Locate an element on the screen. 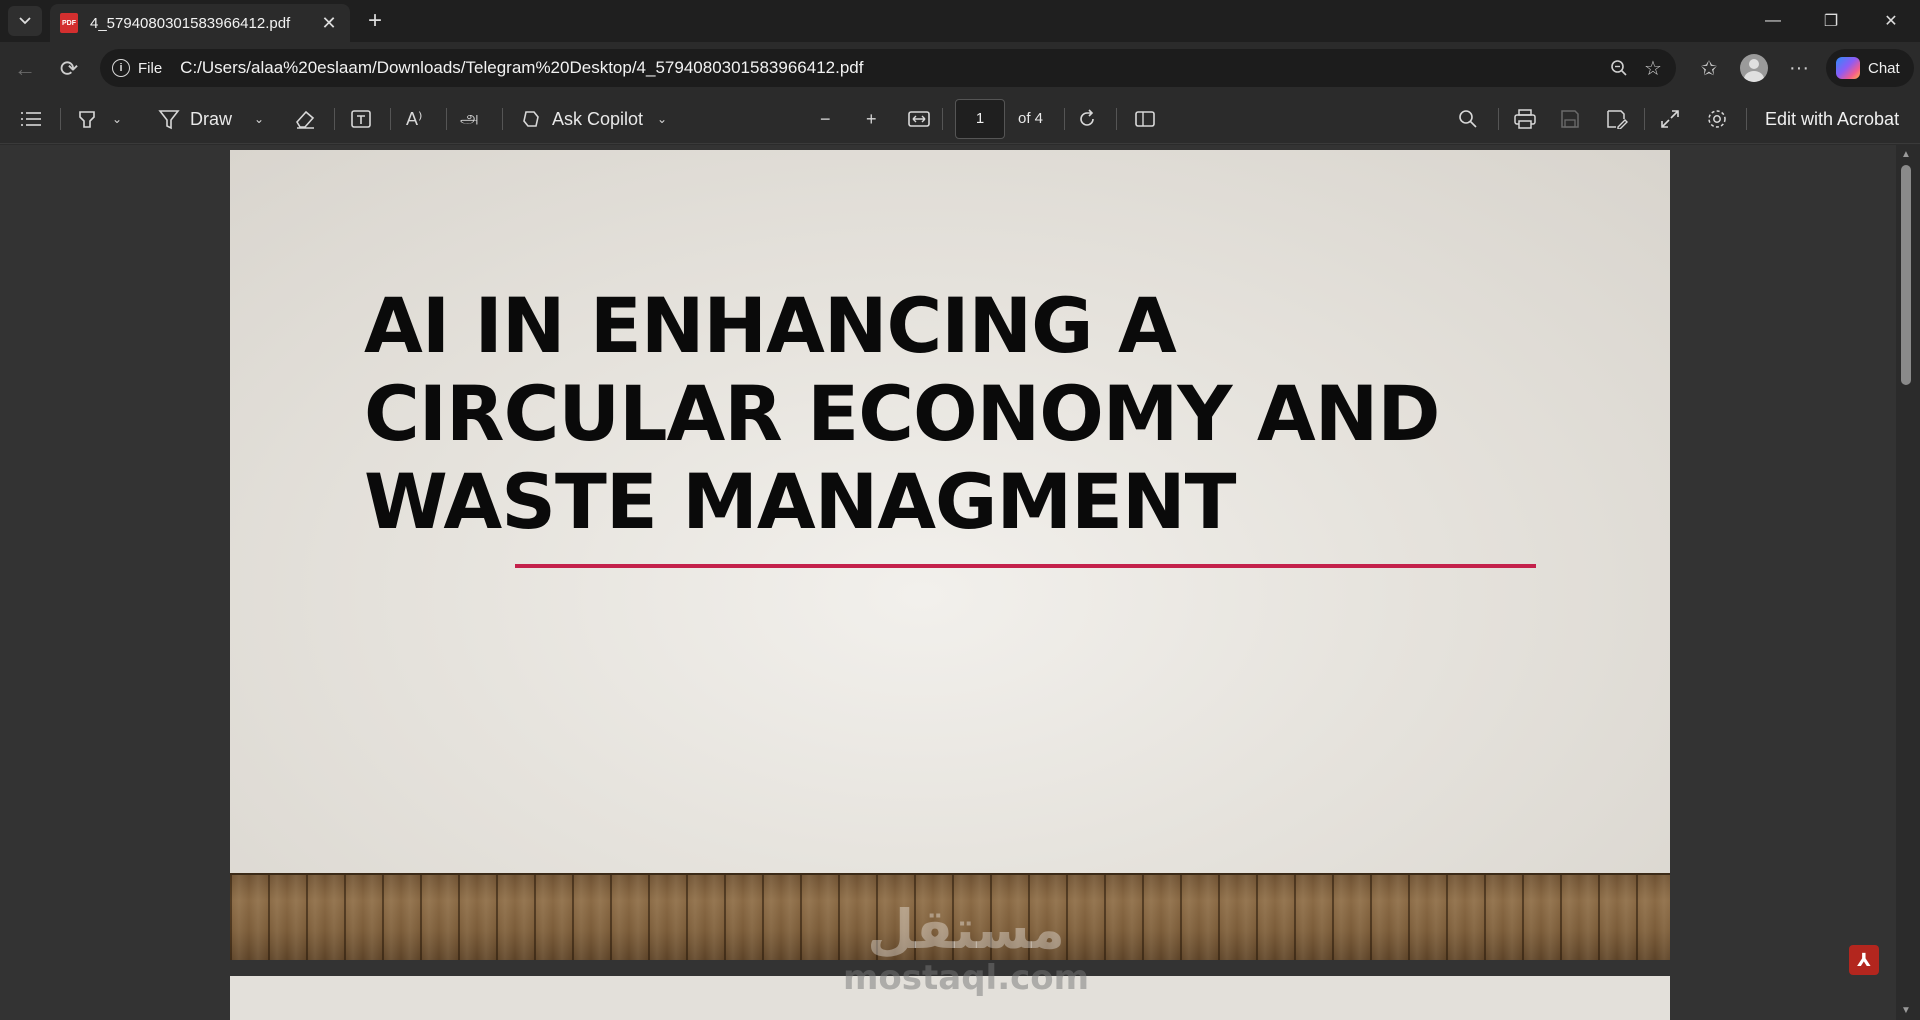 The width and height of the screenshot is (1920, 1020). draw-button: Draw ⌄ is located at coordinates (211, 119).